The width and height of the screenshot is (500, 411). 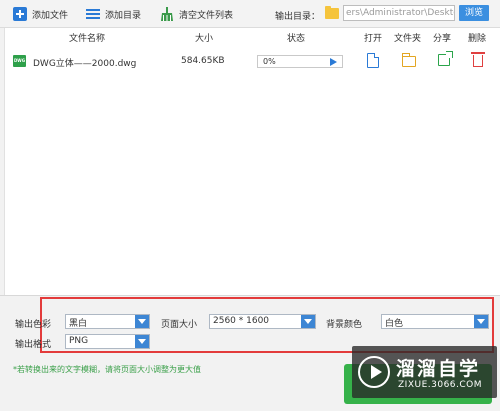 I want to click on add-directory-label: 添加目录, so click(x=123, y=15).